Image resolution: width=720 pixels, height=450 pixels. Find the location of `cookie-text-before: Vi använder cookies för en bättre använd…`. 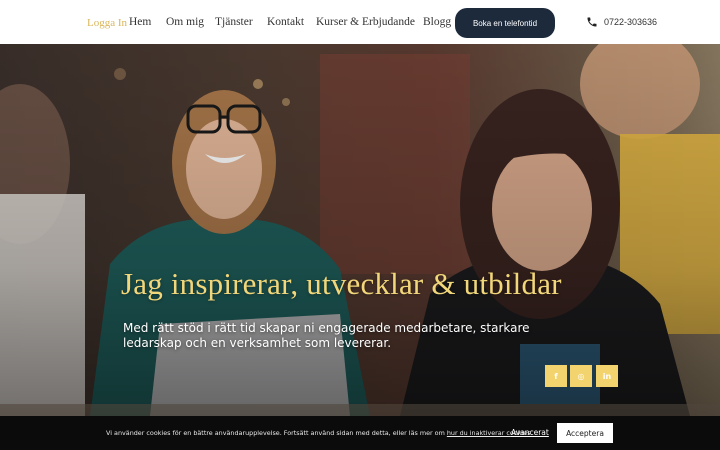

cookie-text-before: Vi använder cookies för en bättre använd… is located at coordinates (276, 433).